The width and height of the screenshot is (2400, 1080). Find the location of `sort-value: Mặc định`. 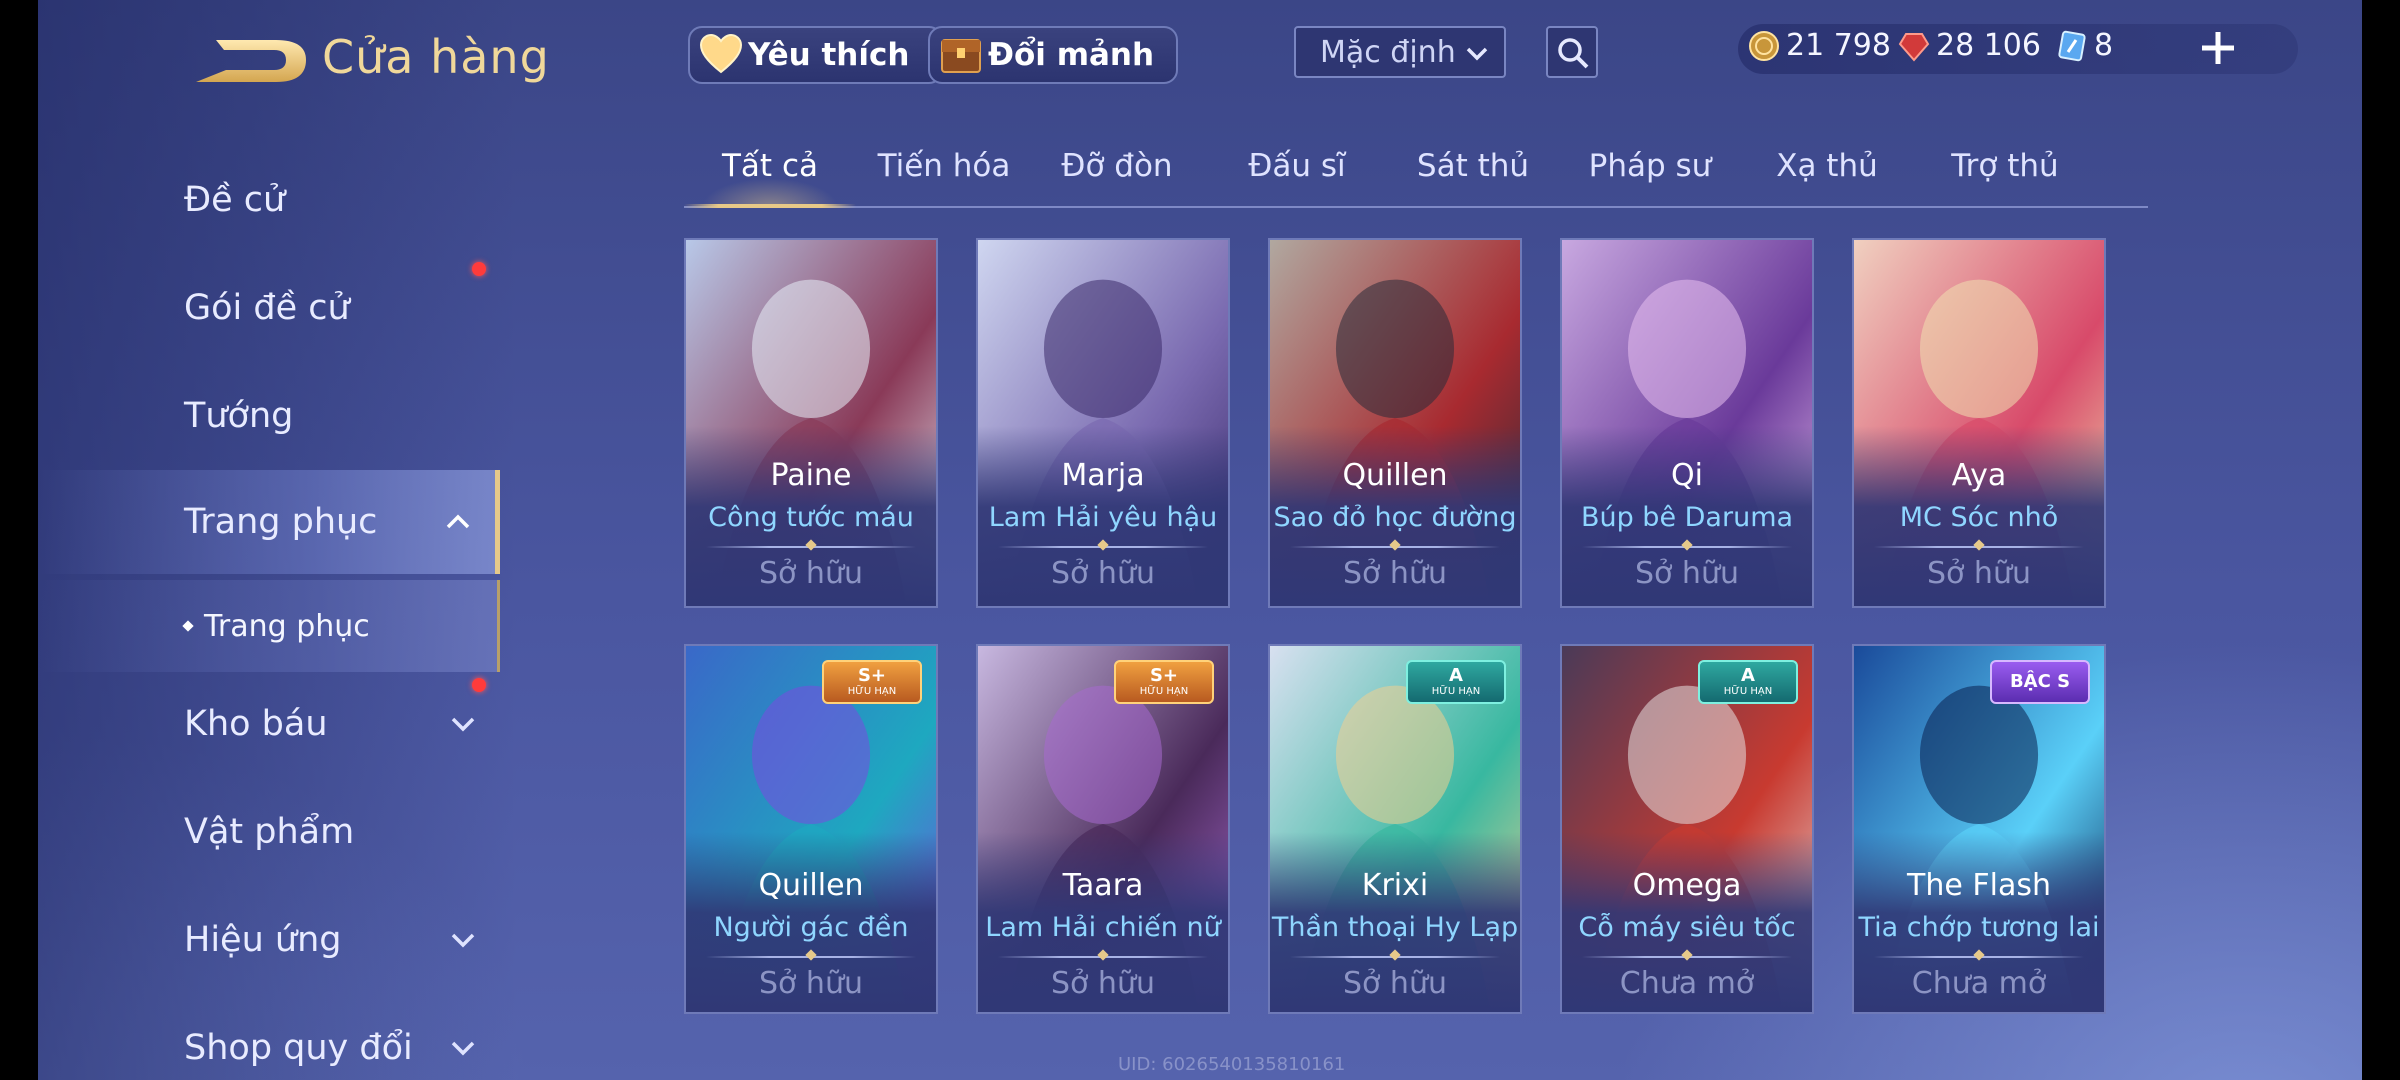

sort-value: Mặc định is located at coordinates (1388, 52).